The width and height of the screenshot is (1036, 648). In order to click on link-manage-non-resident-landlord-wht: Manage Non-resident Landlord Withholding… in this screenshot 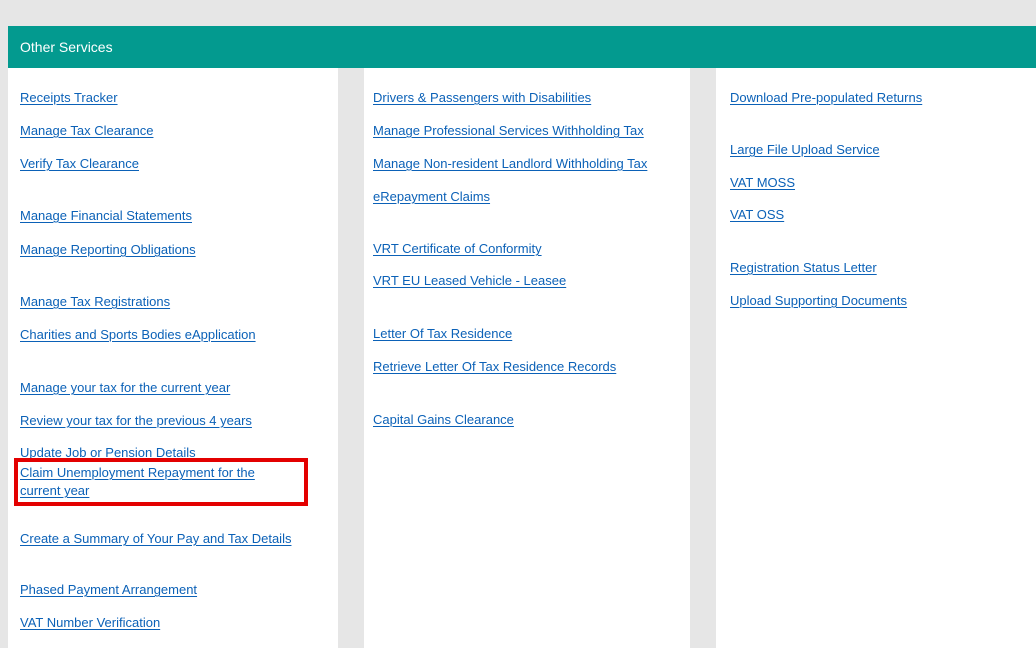, I will do `click(510, 164)`.